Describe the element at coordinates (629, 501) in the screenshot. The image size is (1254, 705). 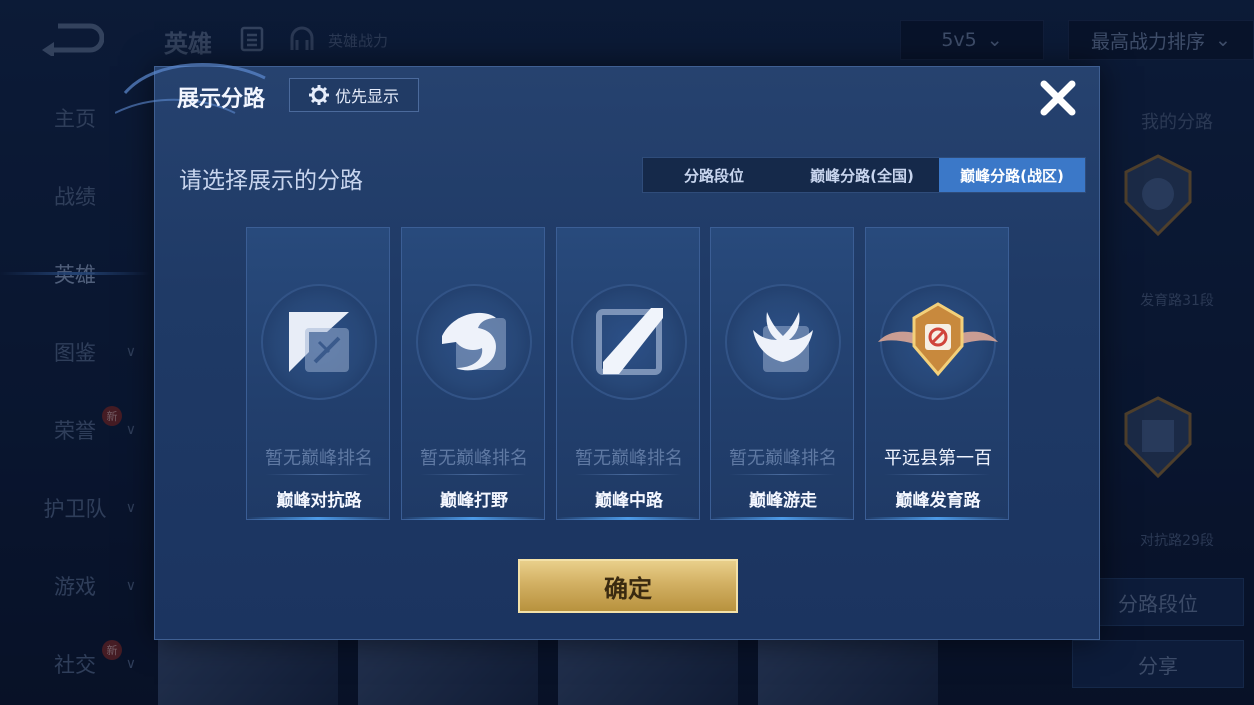
I see `lane-name: 巅峰中路` at that location.